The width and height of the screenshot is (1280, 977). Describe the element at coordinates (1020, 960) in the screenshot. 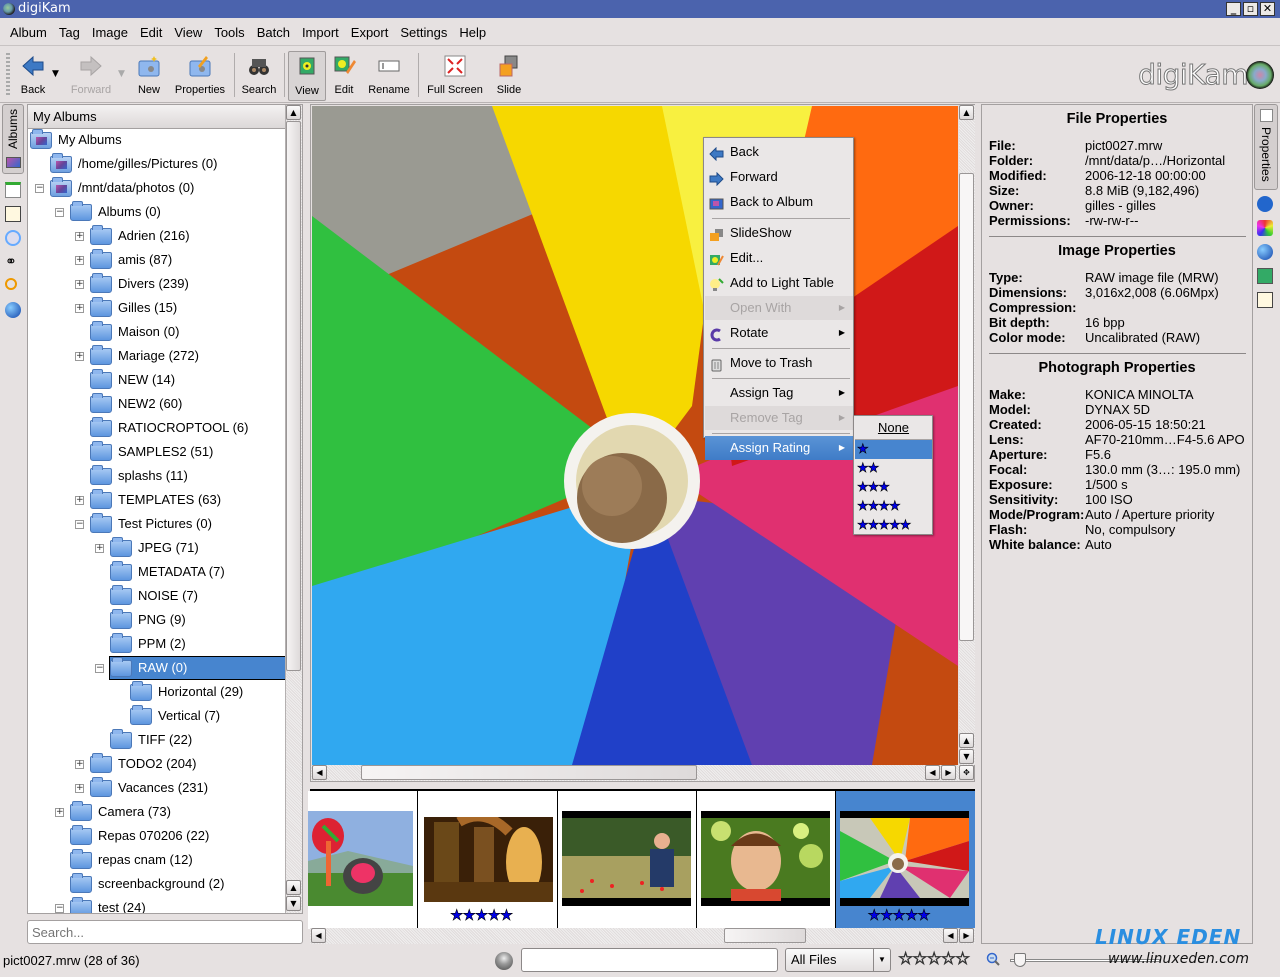

I see `zoom-slider-handle` at that location.